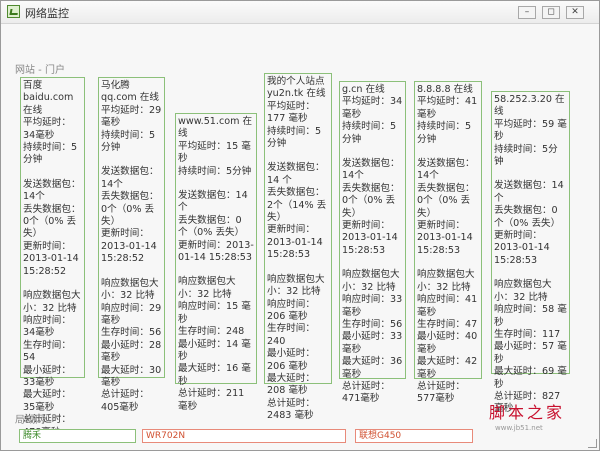 The height and width of the screenshot is (451, 600). Describe the element at coordinates (297, 205) in the screenshot. I see `lost-packets-text: 丢失数据包：2个（14% 丢失）` at that location.